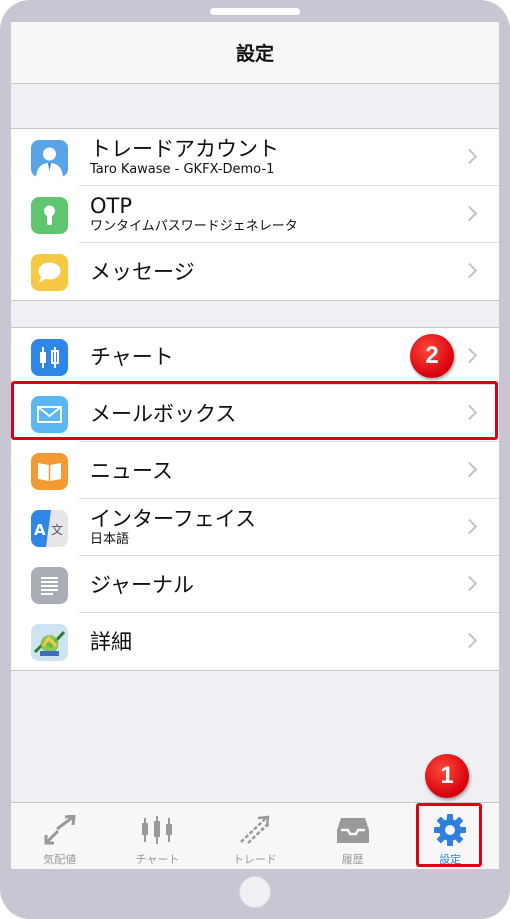  Describe the element at coordinates (157, 859) in the screenshot. I see `tab-label: チャート` at that location.